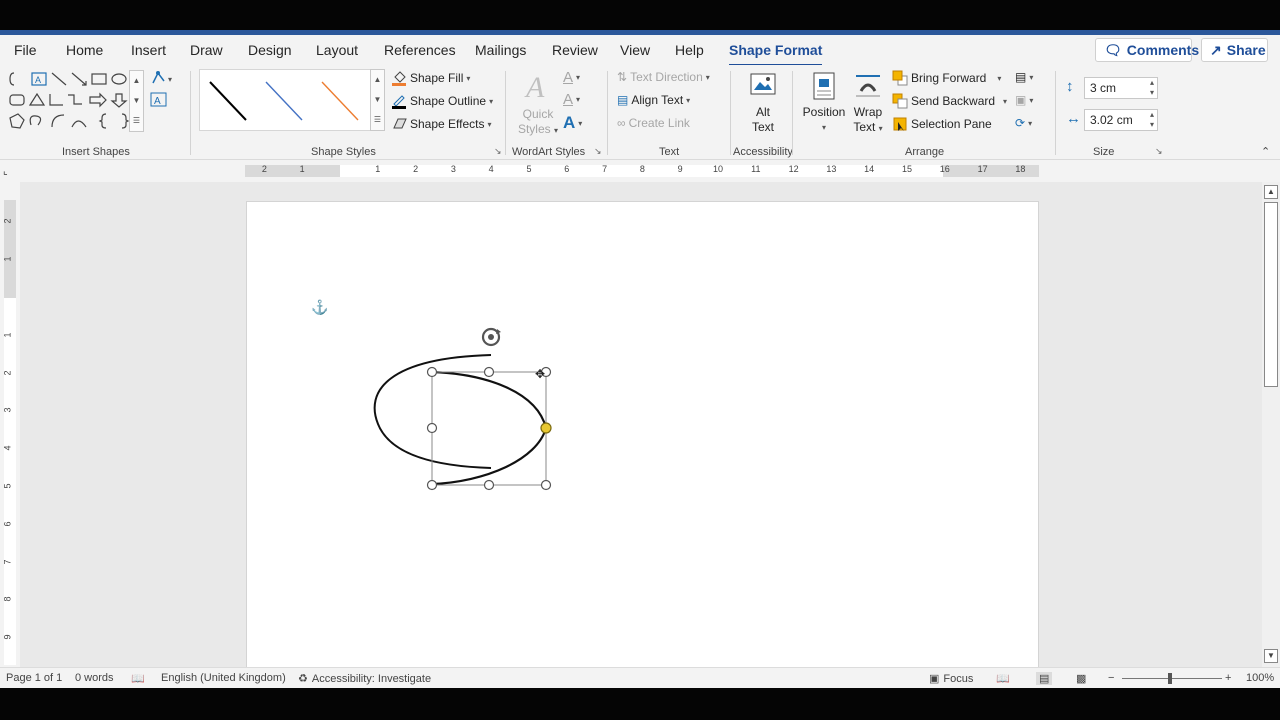 The image size is (1280, 720). Describe the element at coordinates (34, 678) in the screenshot. I see `page-count: Page 1 of 1` at that location.